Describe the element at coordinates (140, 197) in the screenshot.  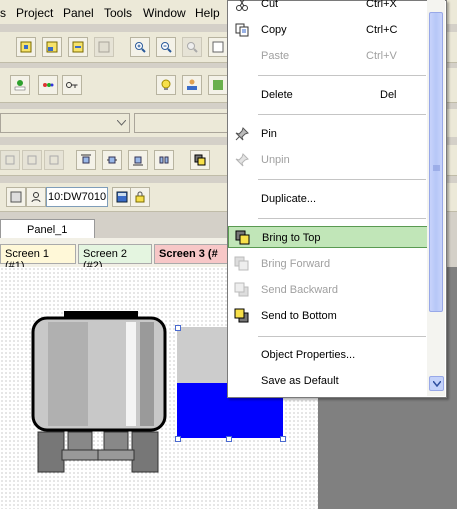
I see `lock-icon` at that location.